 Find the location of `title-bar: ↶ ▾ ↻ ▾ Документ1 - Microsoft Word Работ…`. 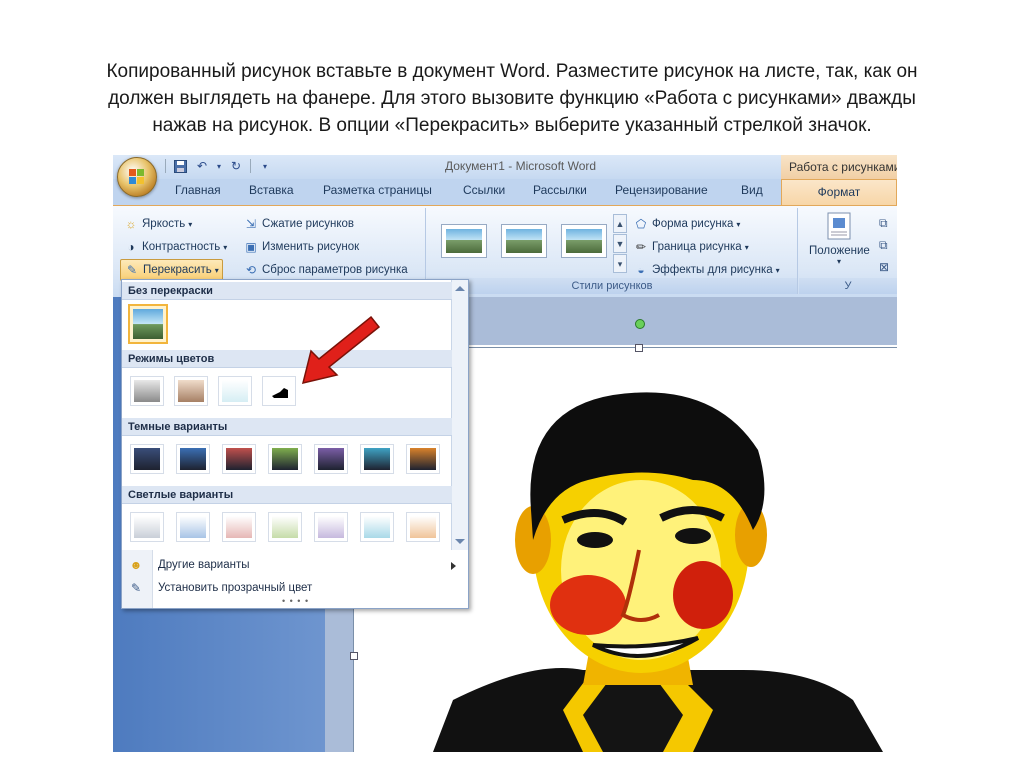

title-bar: ↶ ▾ ↻ ▾ Документ1 - Microsoft Word Работ… is located at coordinates (505, 167).